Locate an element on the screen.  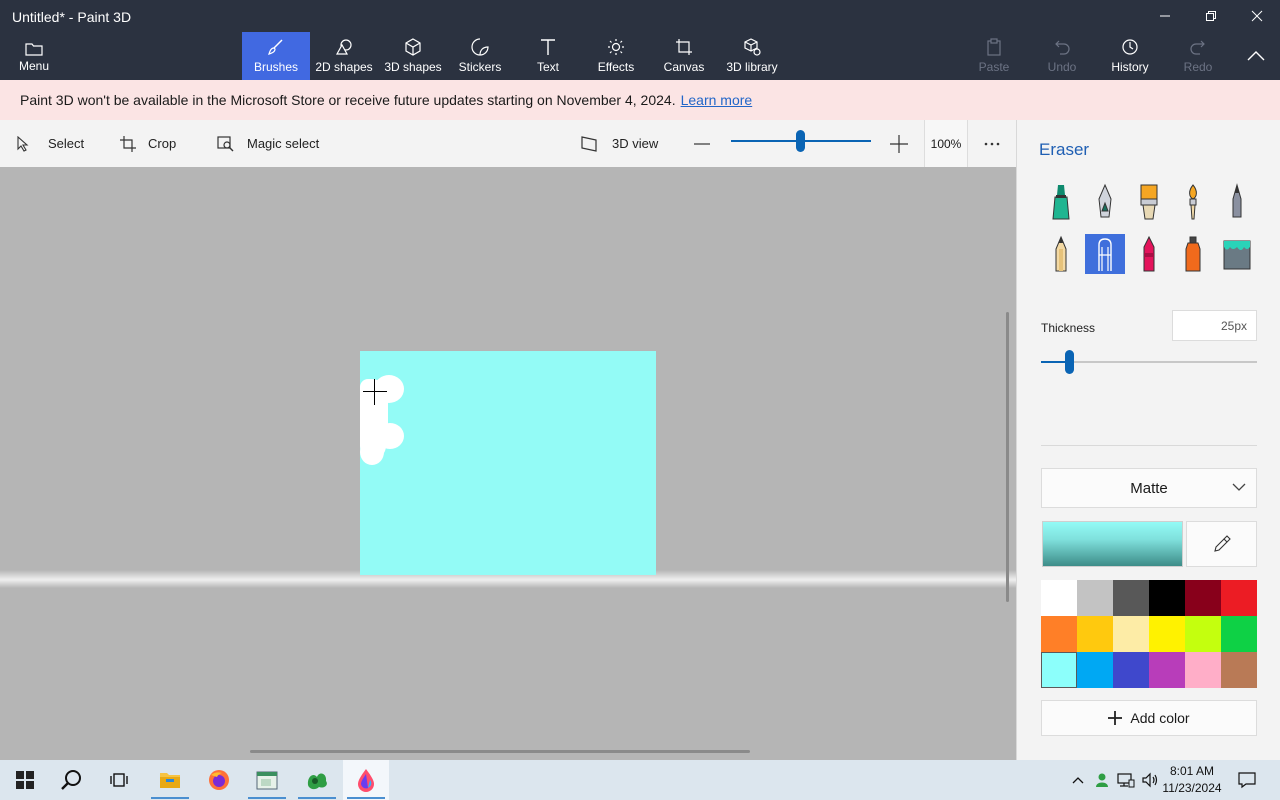
add-color-button: Add color is located at coordinates (1149, 718).